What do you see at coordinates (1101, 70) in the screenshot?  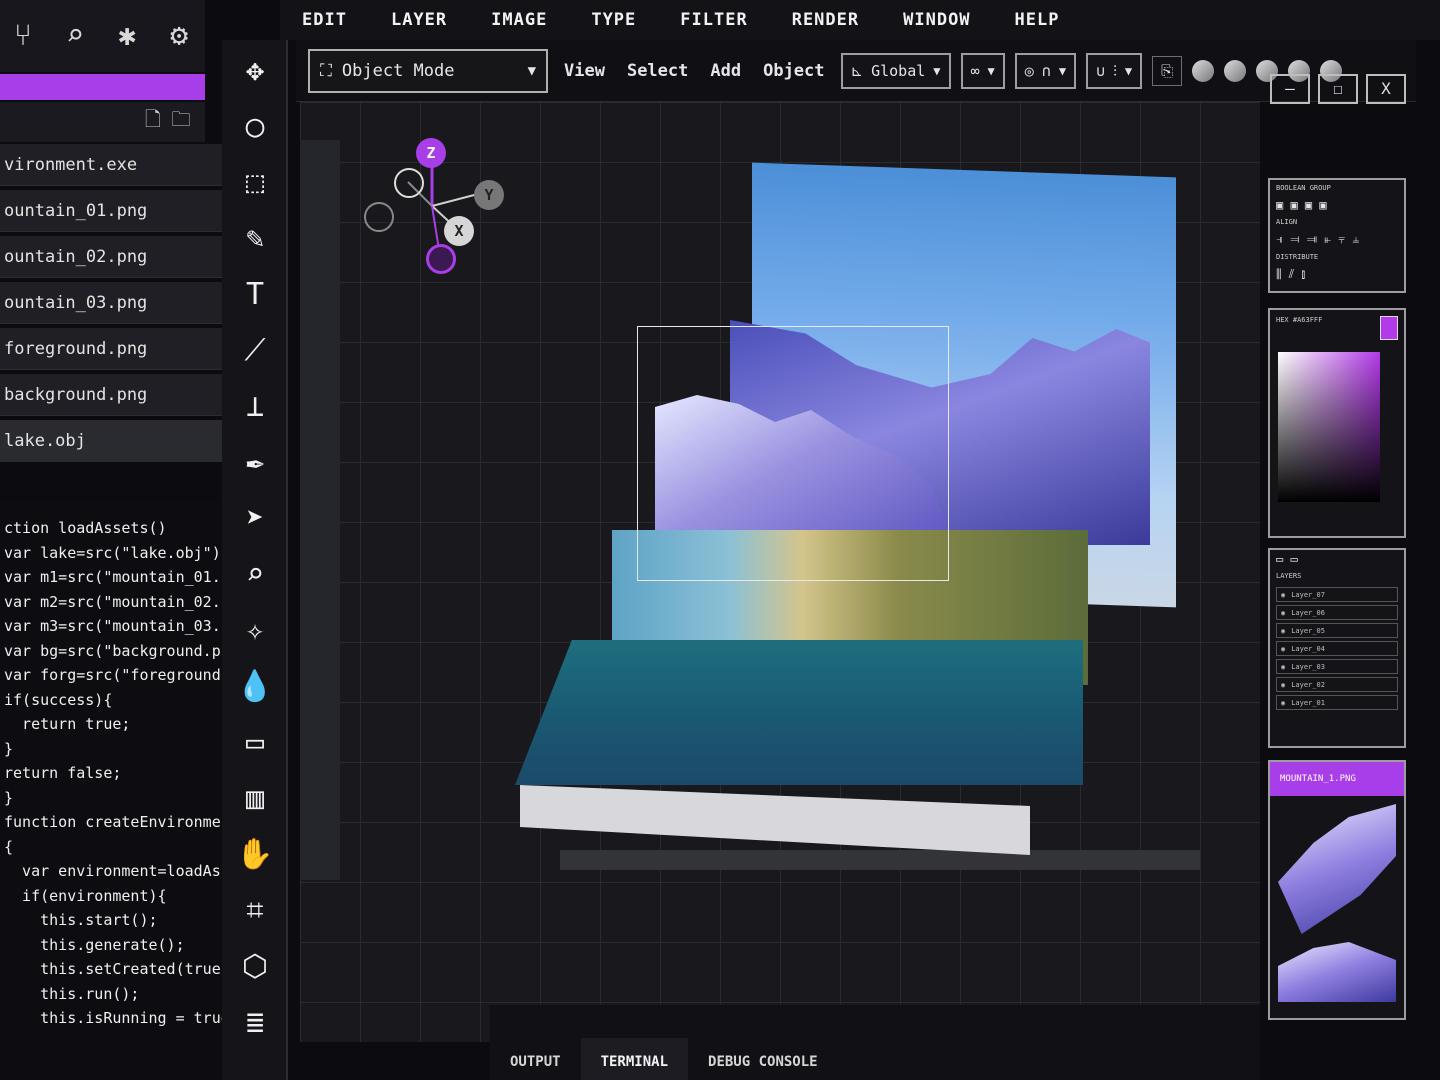 I see `magnet-icon: ∪` at bounding box center [1101, 70].